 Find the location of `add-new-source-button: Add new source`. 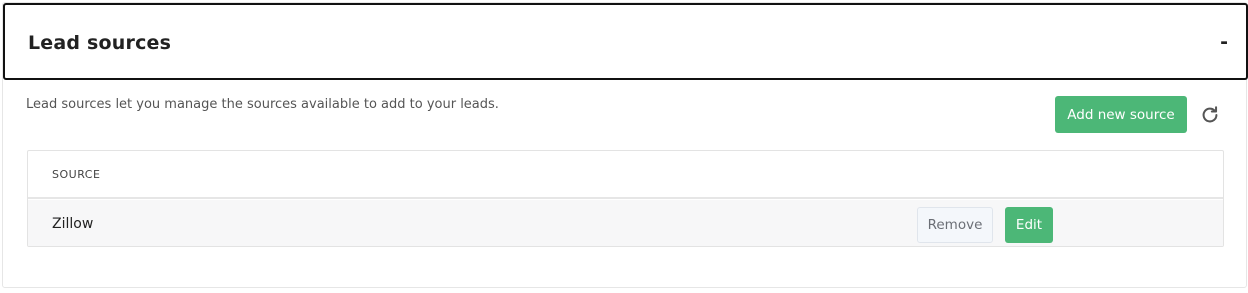

add-new-source-button: Add new source is located at coordinates (1121, 114).